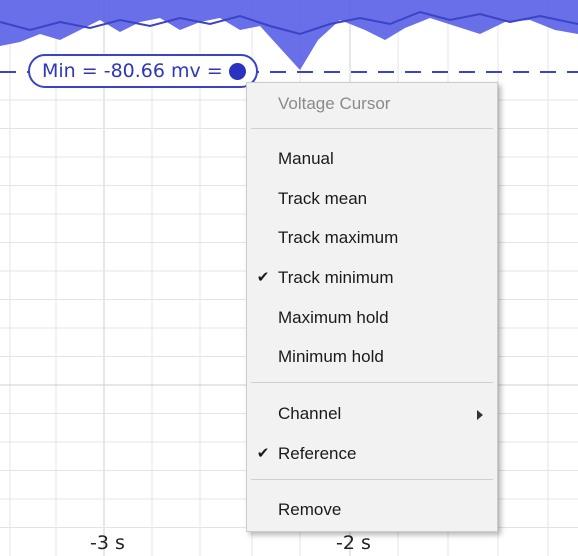 This screenshot has width=578, height=556. Describe the element at coordinates (306, 158) in the screenshot. I see `menu-item-label: Manual` at that location.